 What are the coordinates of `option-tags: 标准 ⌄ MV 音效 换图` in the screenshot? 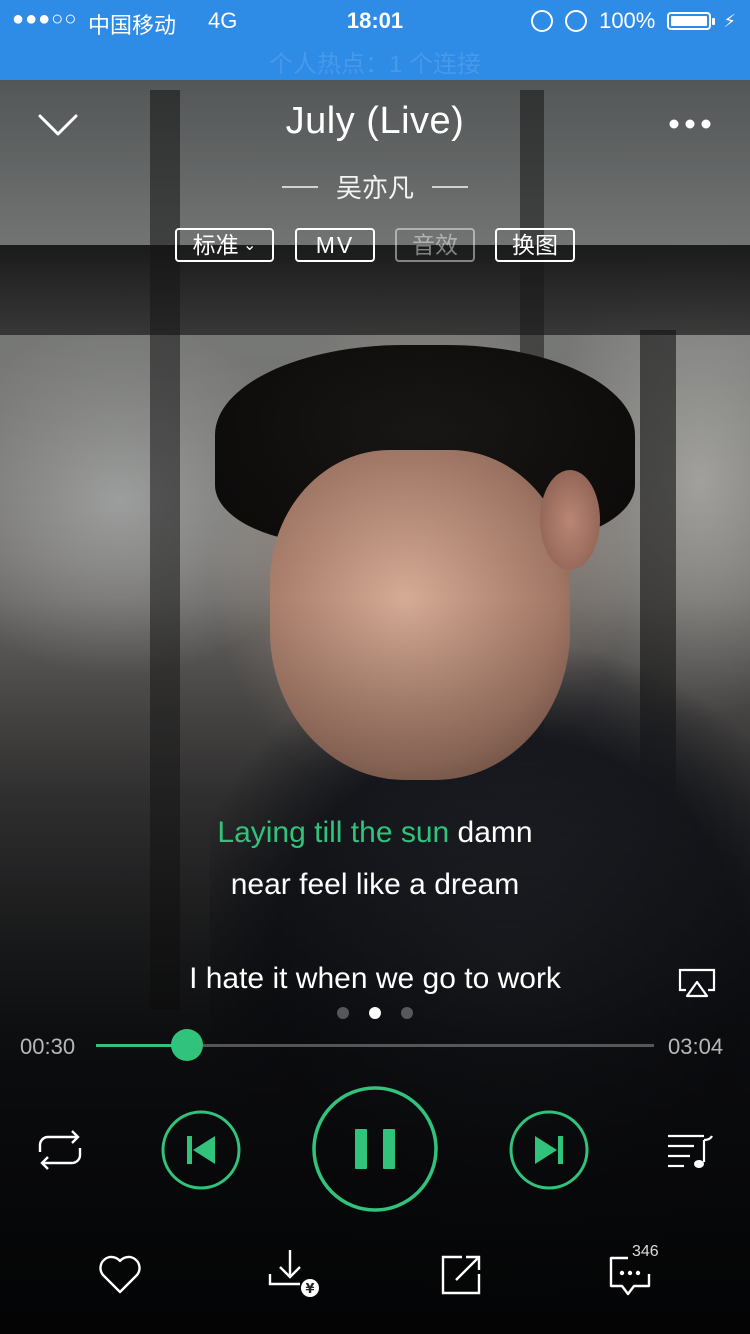 It's located at (375, 246).